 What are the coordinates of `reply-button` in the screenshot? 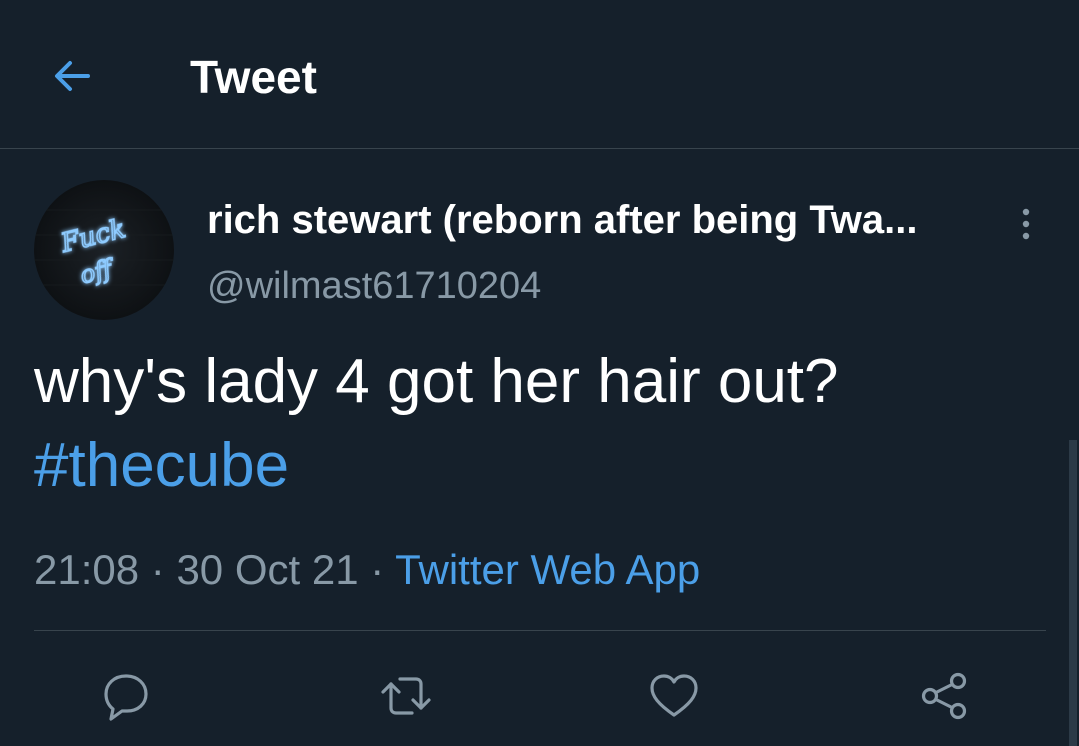 It's located at (126, 696).